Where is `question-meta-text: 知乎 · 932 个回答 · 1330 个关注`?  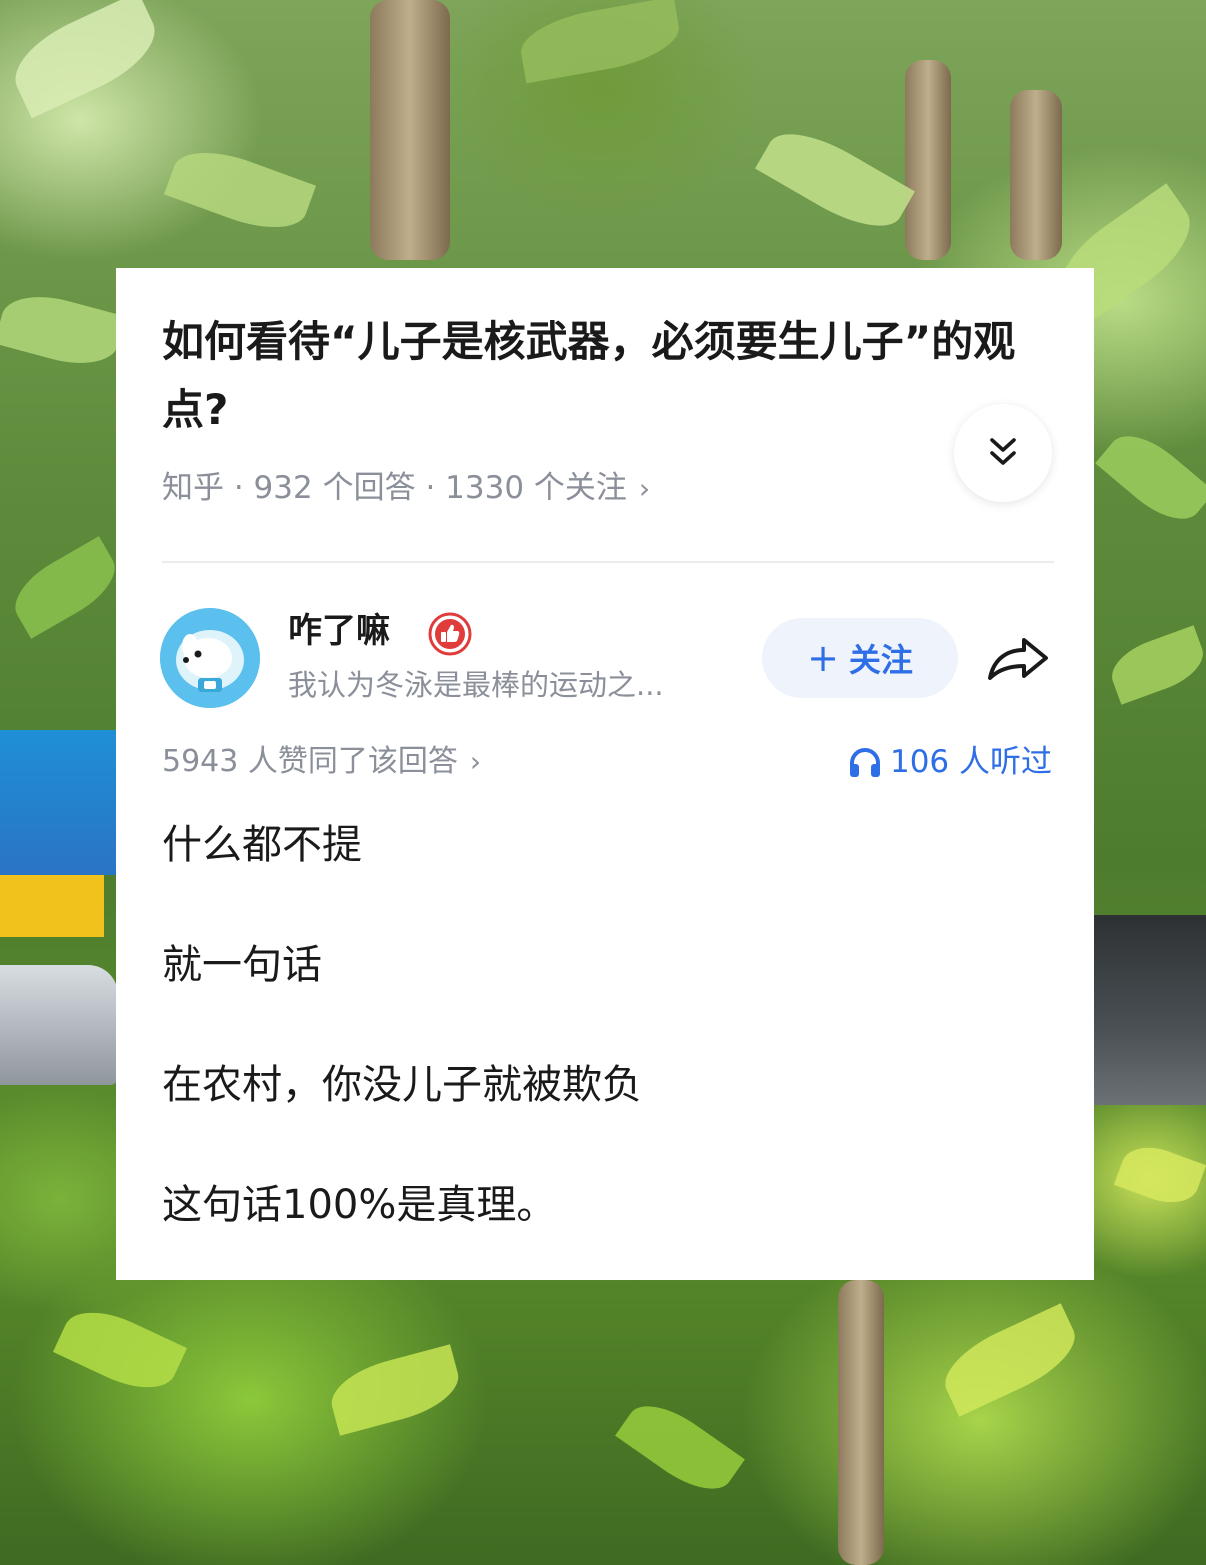 question-meta-text: 知乎 · 932 个回答 · 1330 个关注 is located at coordinates (394, 488).